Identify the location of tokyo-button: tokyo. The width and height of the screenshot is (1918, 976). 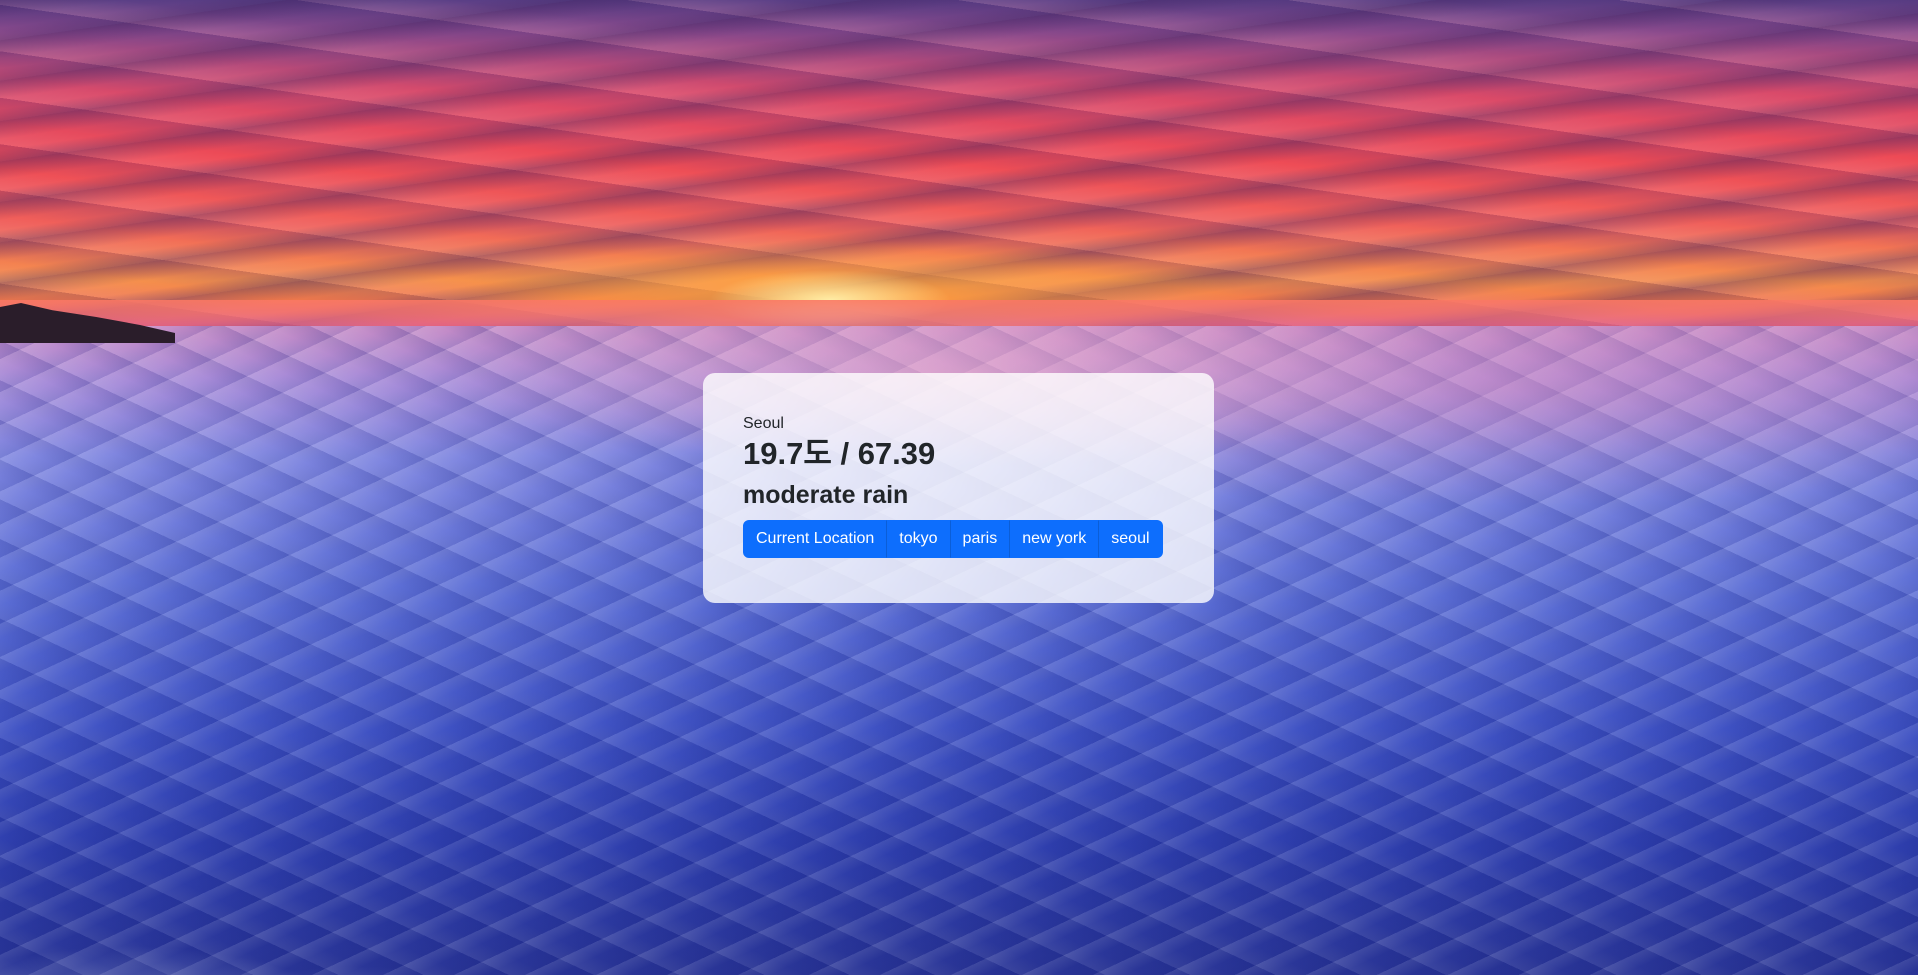
(918, 539).